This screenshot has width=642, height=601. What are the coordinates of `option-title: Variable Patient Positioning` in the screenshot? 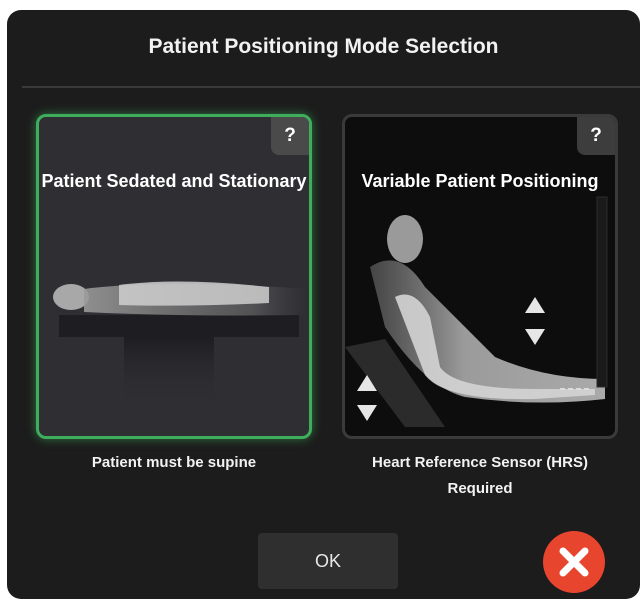 It's located at (480, 181).